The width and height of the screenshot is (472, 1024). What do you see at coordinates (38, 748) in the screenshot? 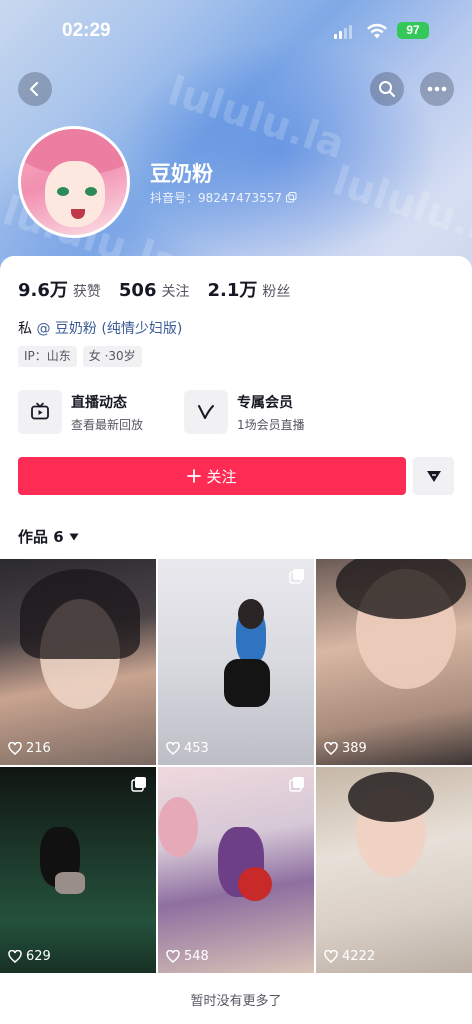
I see `like-count-value: 216` at bounding box center [38, 748].